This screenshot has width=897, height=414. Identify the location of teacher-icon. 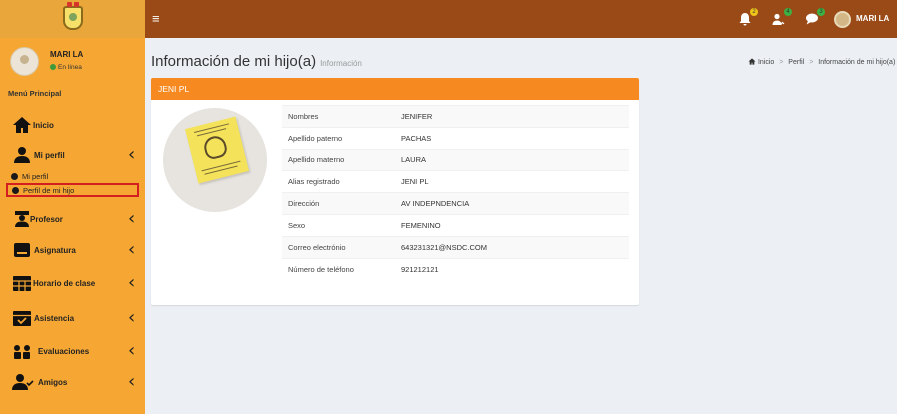
(22, 219).